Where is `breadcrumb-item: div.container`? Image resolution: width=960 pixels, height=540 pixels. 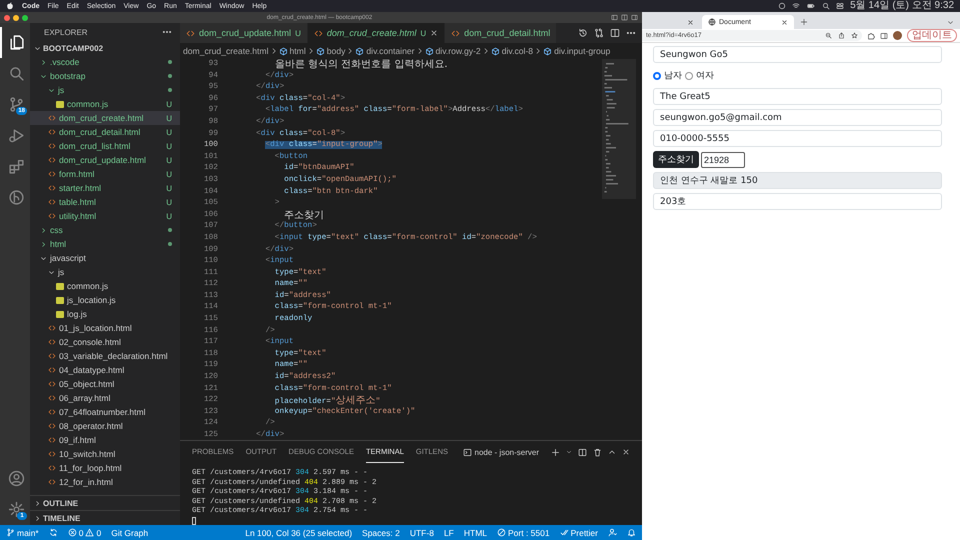
breadcrumb-item: div.container is located at coordinates (384, 51).